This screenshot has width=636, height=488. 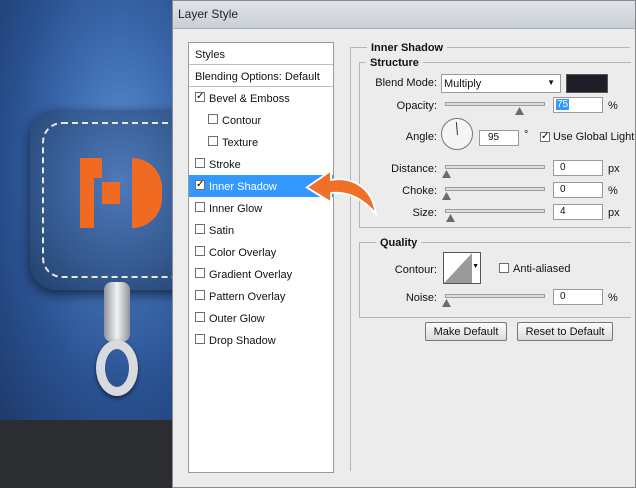 I want to click on style-item: Contour, so click(x=261, y=120).